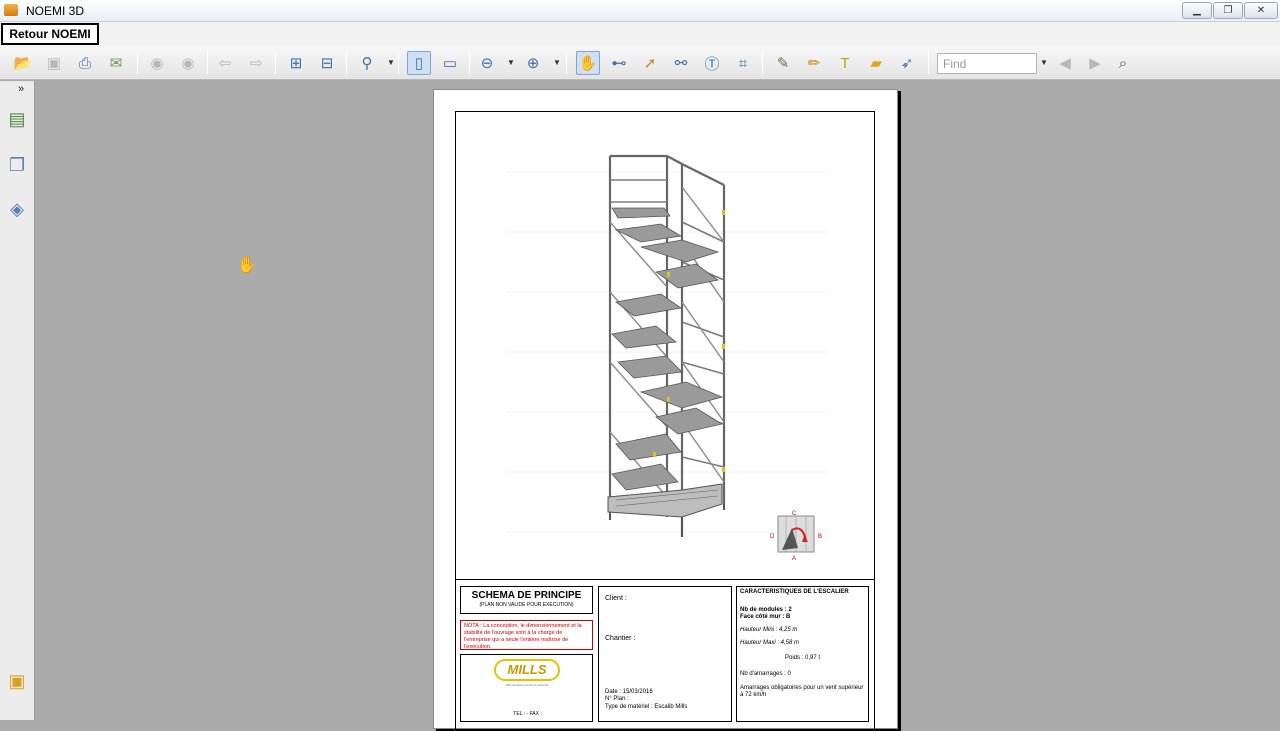  I want to click on search-icon: ⌕, so click(1123, 63).